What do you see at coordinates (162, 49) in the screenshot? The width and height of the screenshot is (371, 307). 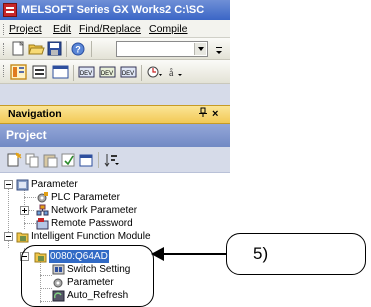 I see `toolbar-combo` at bounding box center [162, 49].